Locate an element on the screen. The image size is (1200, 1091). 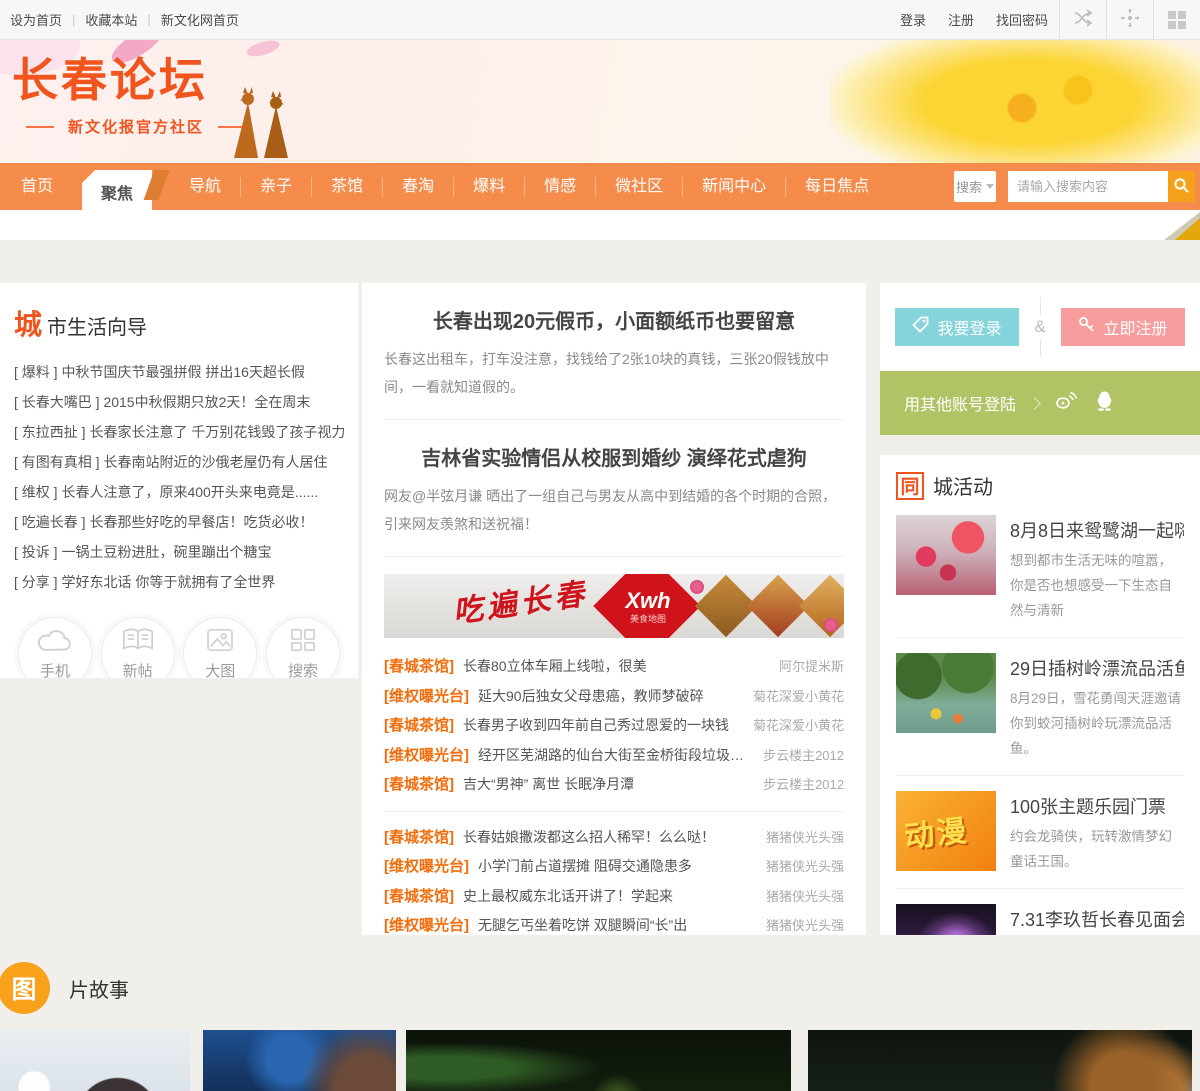
list-item: 动漫 100张主题乐园门票 约会龙骑侠，玩转激情梦幻童话王国。 is located at coordinates (1040, 831).